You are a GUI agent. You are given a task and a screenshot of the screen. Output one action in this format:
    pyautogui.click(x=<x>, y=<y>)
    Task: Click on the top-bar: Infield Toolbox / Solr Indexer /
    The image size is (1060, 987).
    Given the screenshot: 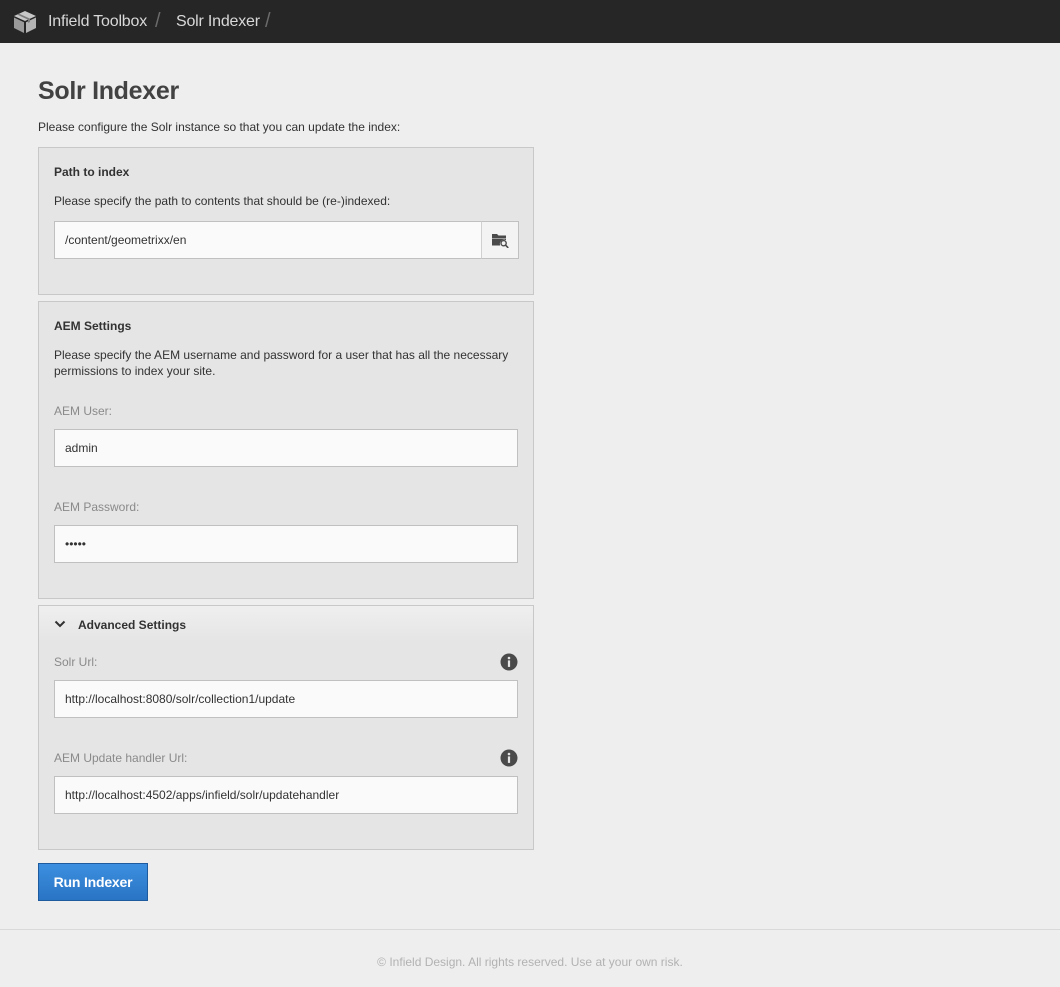 What is the action you would take?
    pyautogui.click(x=530, y=21)
    